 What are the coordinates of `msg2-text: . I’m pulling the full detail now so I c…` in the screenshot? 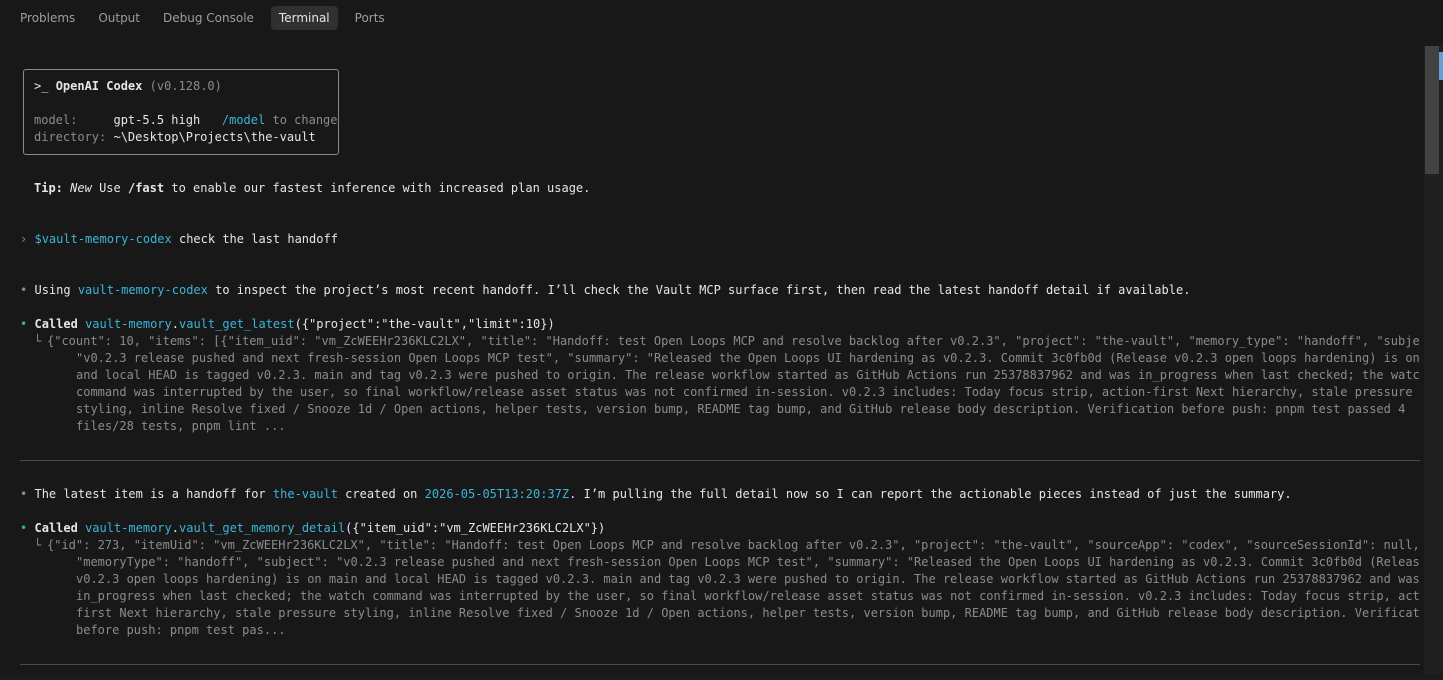 It's located at (930, 494).